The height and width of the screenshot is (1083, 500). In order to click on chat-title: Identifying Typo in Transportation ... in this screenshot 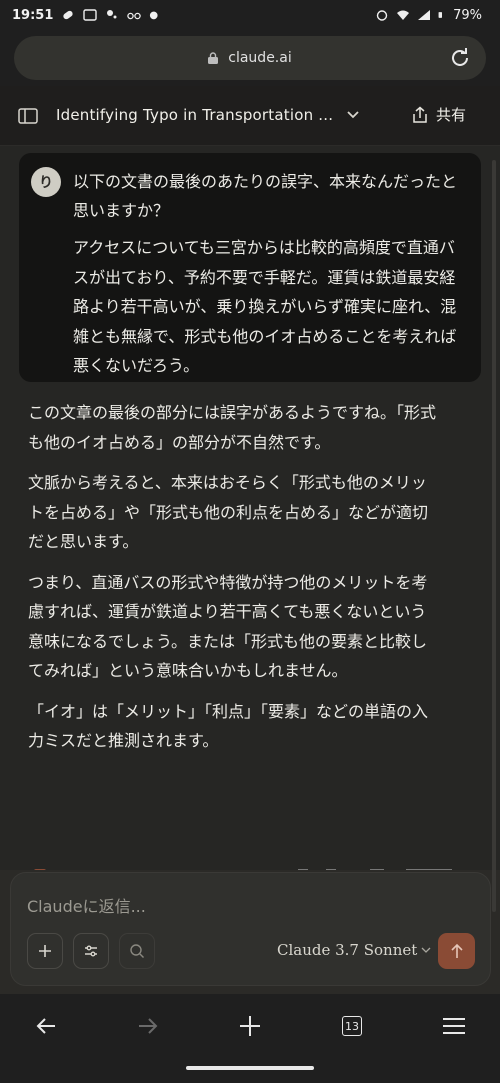, I will do `click(197, 115)`.